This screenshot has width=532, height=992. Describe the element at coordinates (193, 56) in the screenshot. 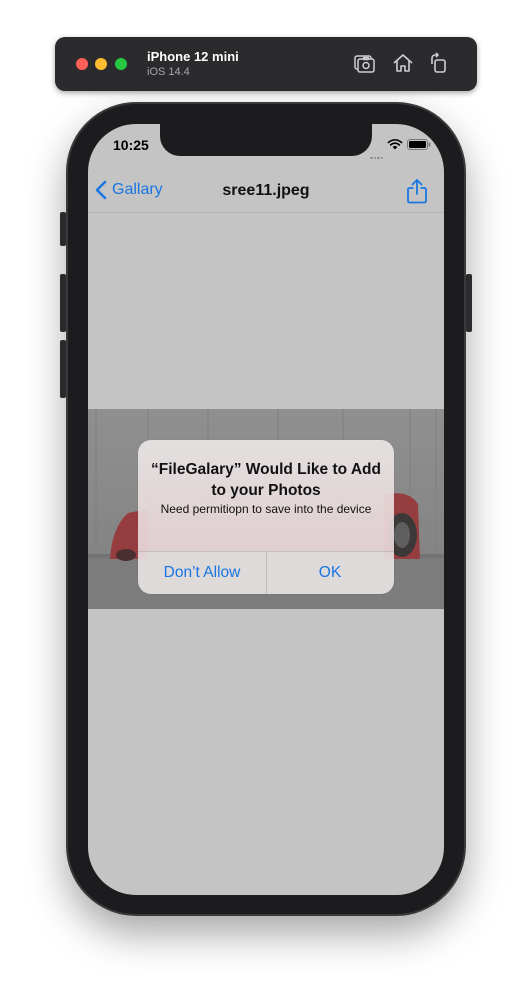

I see `device-name: iPhone 12 mini` at that location.